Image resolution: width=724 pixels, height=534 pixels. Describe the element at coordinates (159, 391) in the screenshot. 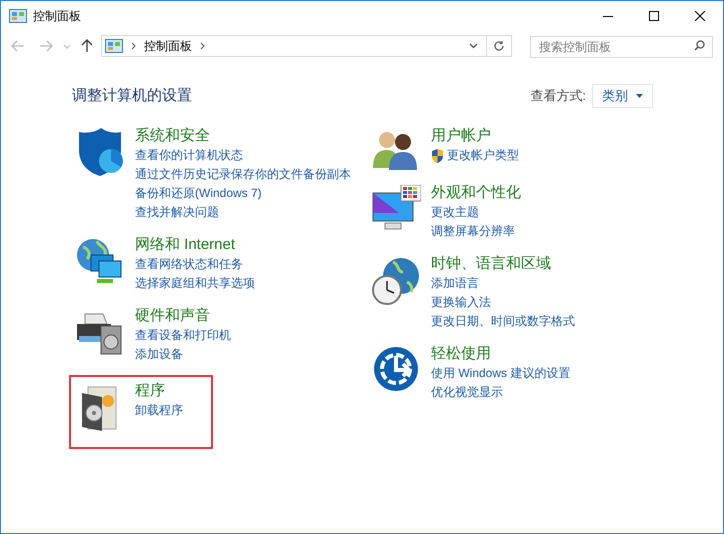

I see `category-title: 程序` at that location.